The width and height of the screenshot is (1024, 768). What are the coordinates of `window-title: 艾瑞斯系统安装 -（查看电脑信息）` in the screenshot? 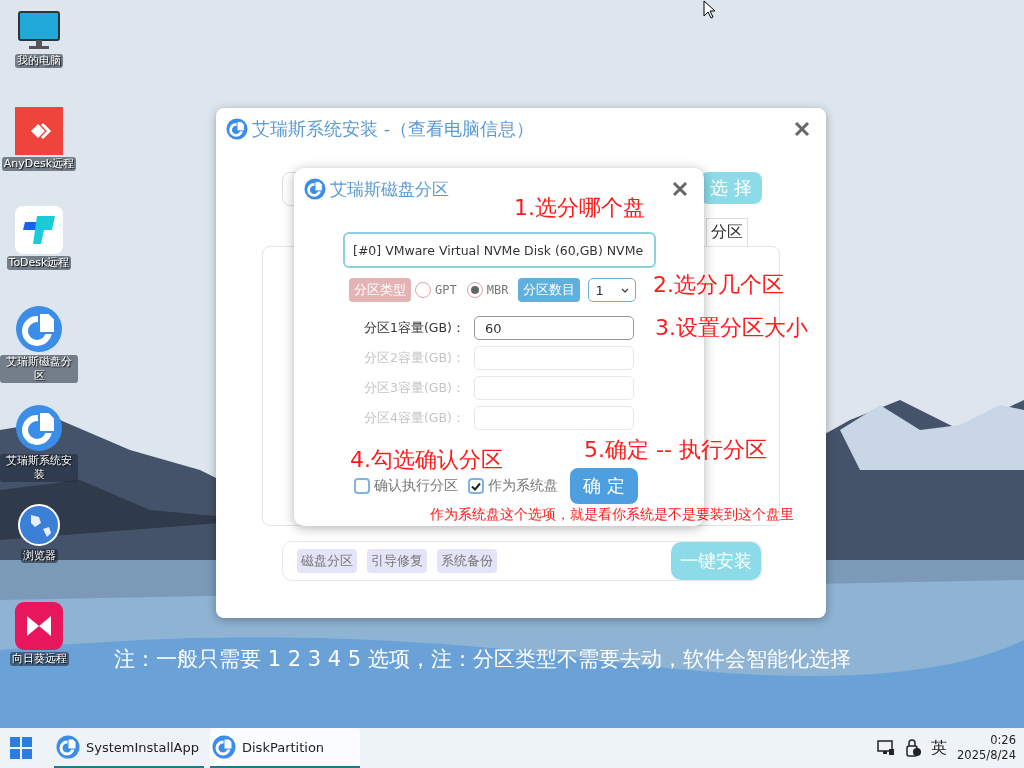 It's located at (394, 129).